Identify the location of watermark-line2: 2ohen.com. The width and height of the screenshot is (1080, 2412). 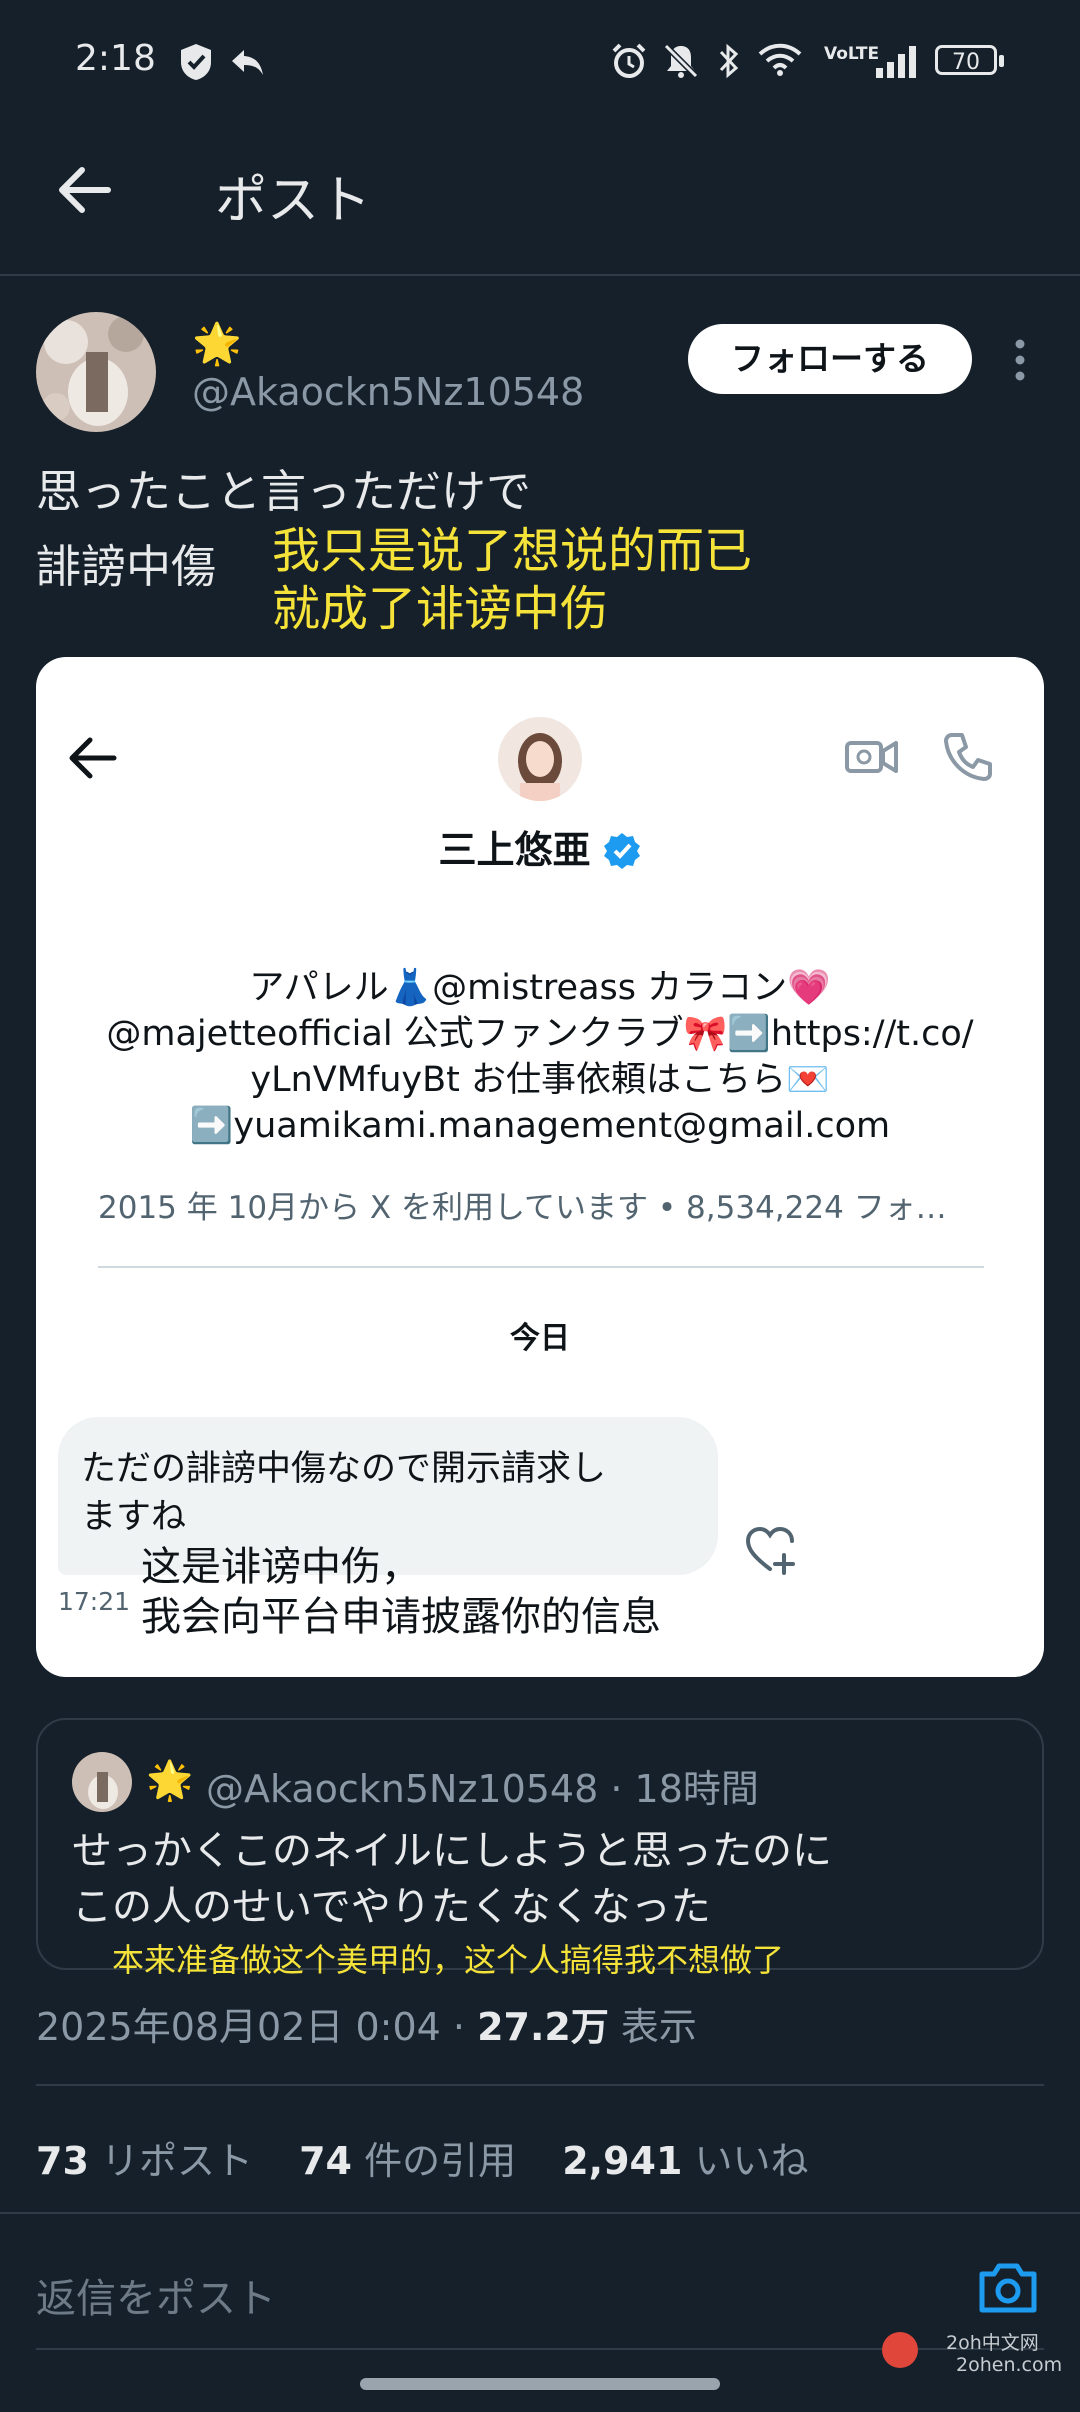
(1009, 2365).